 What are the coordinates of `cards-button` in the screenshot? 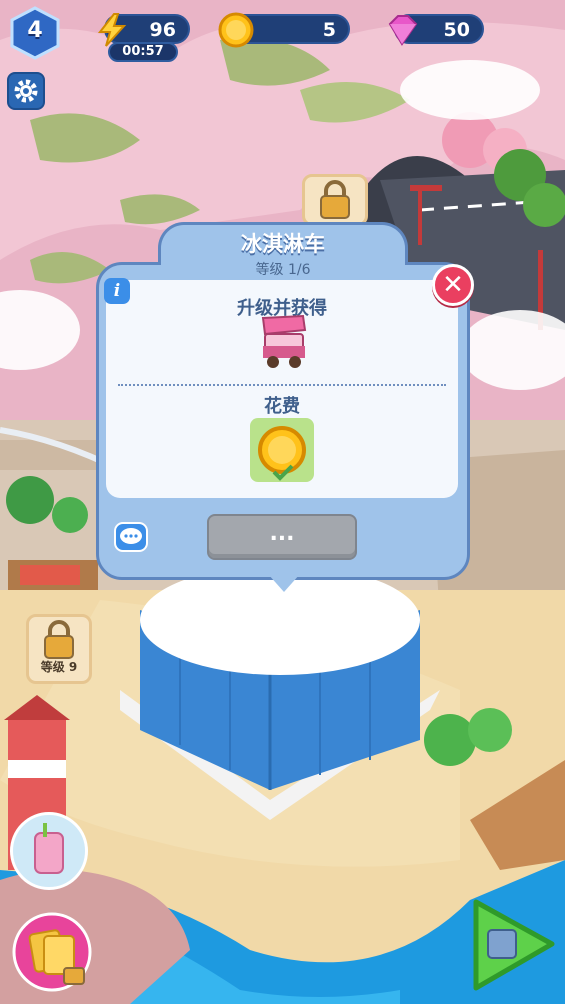 It's located at (52, 952).